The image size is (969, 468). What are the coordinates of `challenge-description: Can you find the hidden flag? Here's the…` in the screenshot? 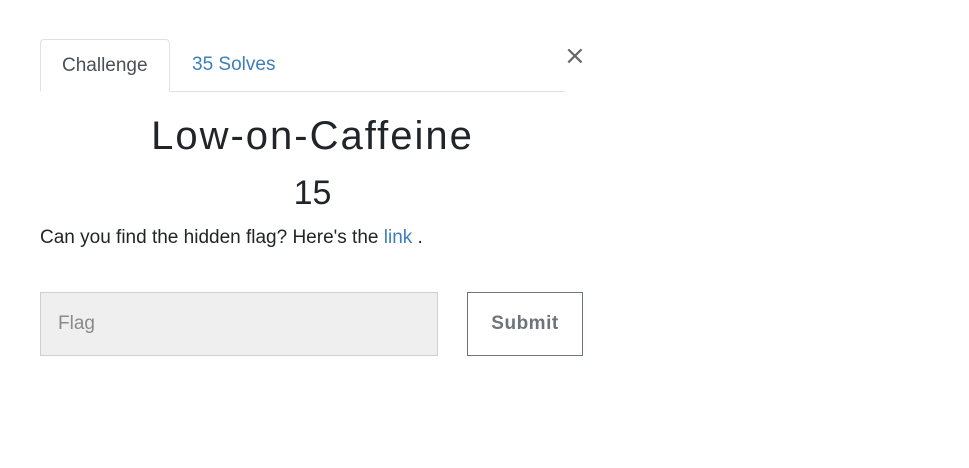 It's located at (231, 238).